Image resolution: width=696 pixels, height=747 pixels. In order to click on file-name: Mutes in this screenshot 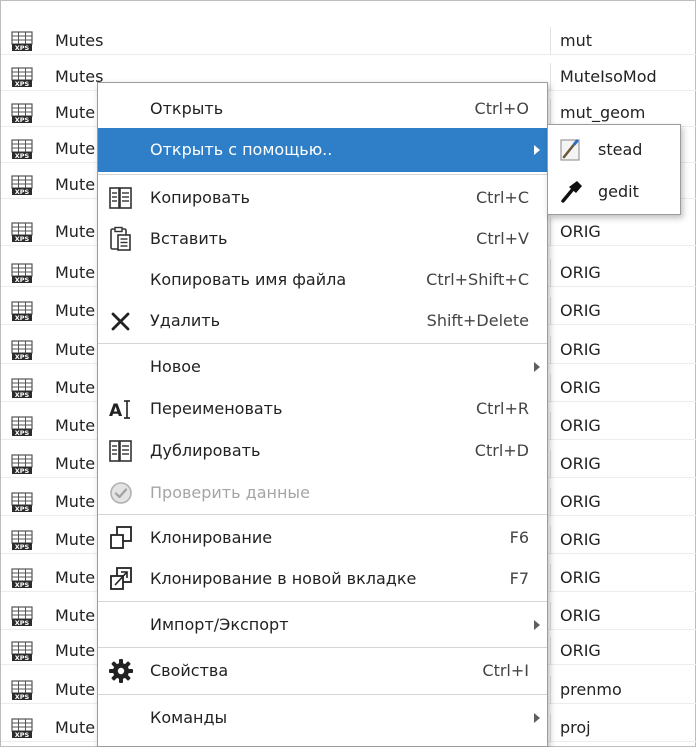, I will do `click(79, 40)`.